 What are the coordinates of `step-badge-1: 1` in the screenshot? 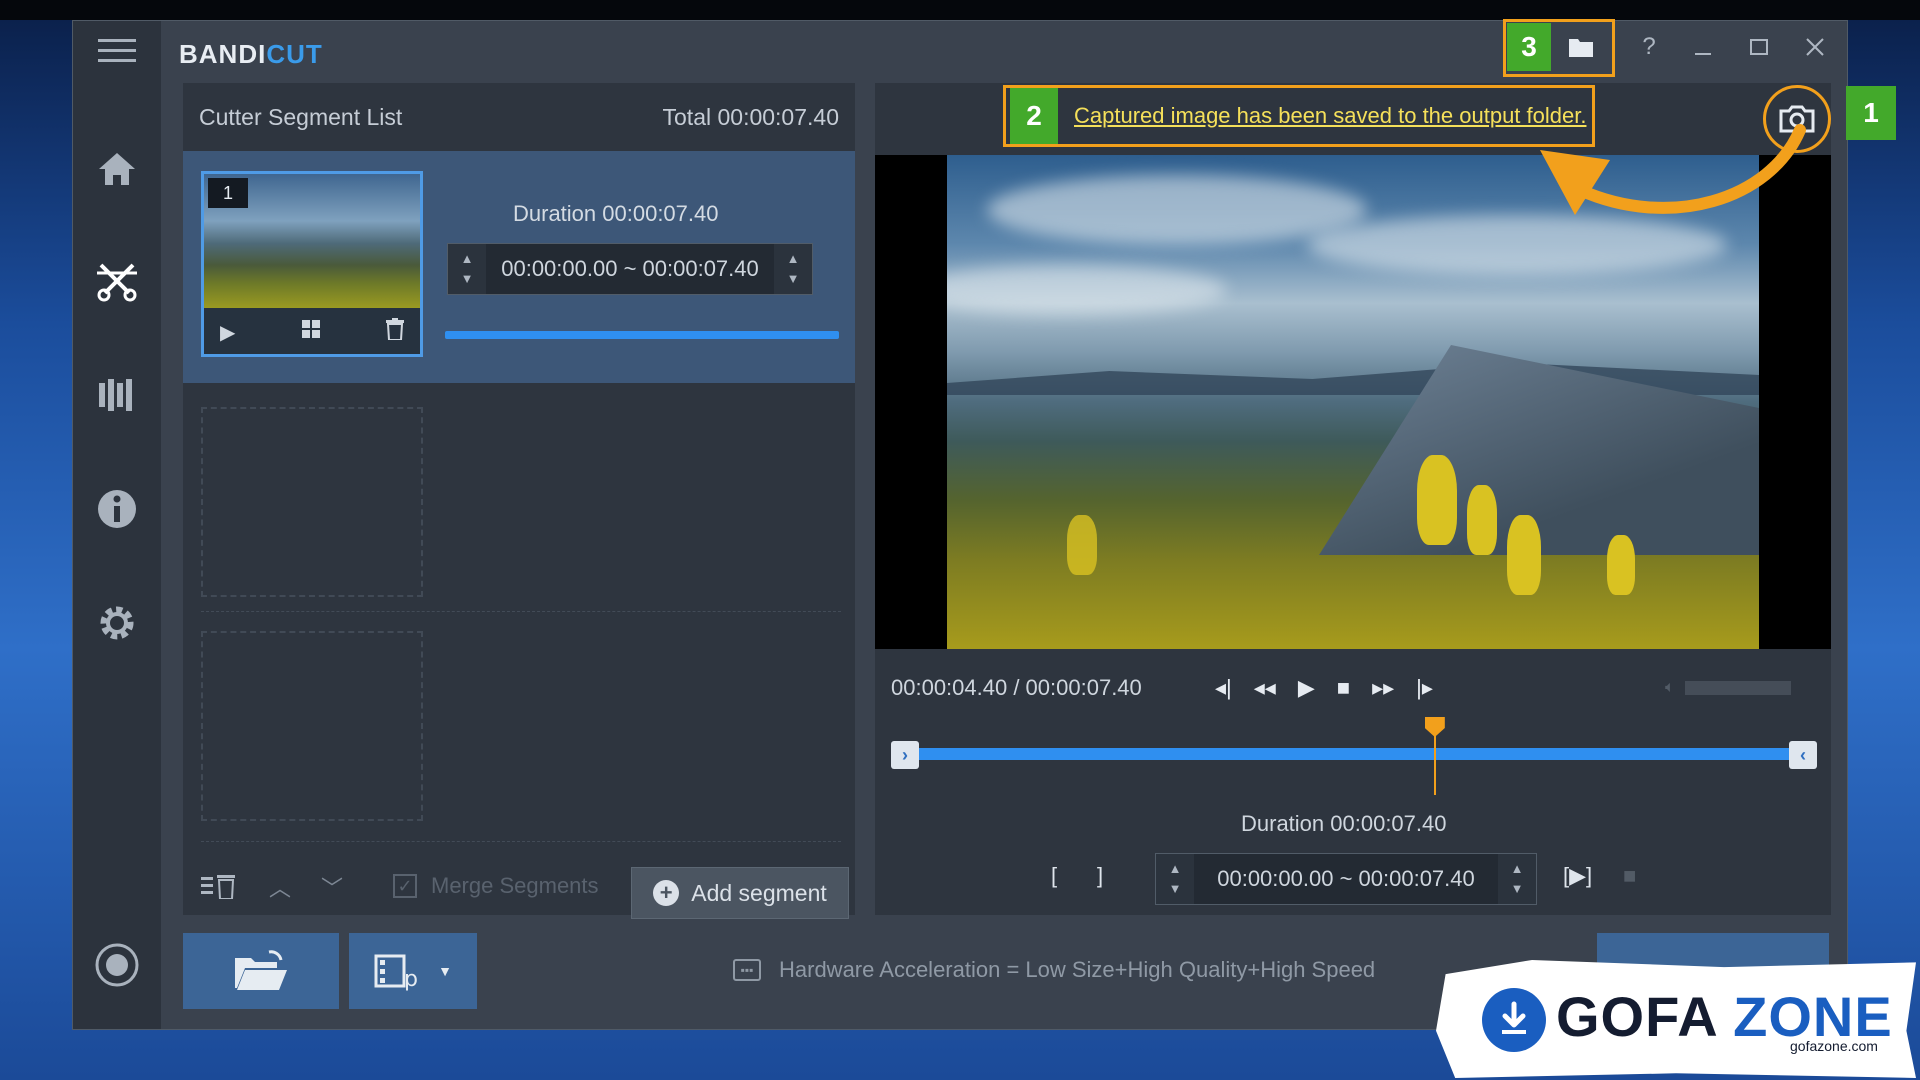 It's located at (1871, 113).